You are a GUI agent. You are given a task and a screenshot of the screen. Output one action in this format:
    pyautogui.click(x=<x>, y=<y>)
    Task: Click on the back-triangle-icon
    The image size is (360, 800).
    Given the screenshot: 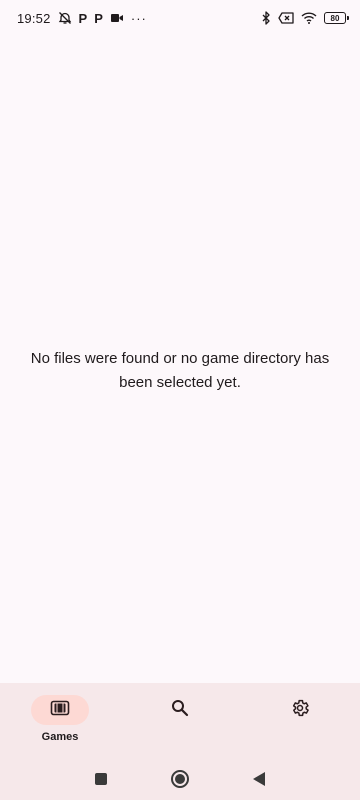 What is the action you would take?
    pyautogui.click(x=259, y=779)
    